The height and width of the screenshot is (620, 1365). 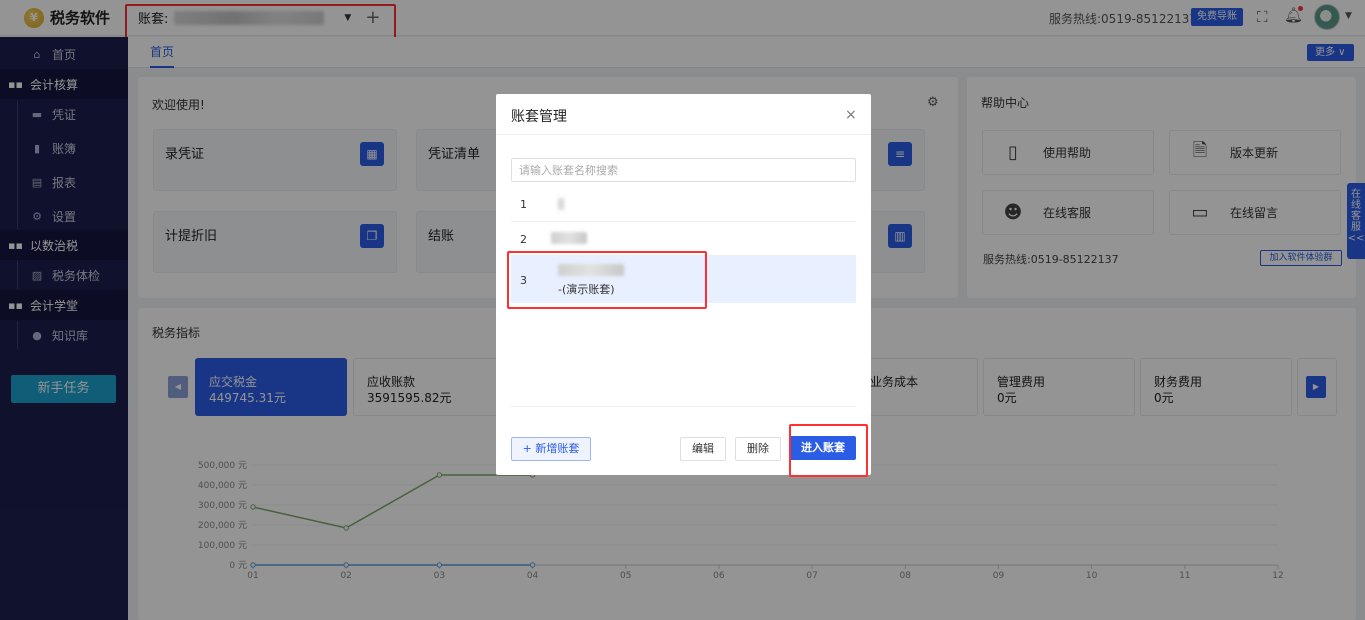 What do you see at coordinates (523, 204) in the screenshot?
I see `row-index: 1` at bounding box center [523, 204].